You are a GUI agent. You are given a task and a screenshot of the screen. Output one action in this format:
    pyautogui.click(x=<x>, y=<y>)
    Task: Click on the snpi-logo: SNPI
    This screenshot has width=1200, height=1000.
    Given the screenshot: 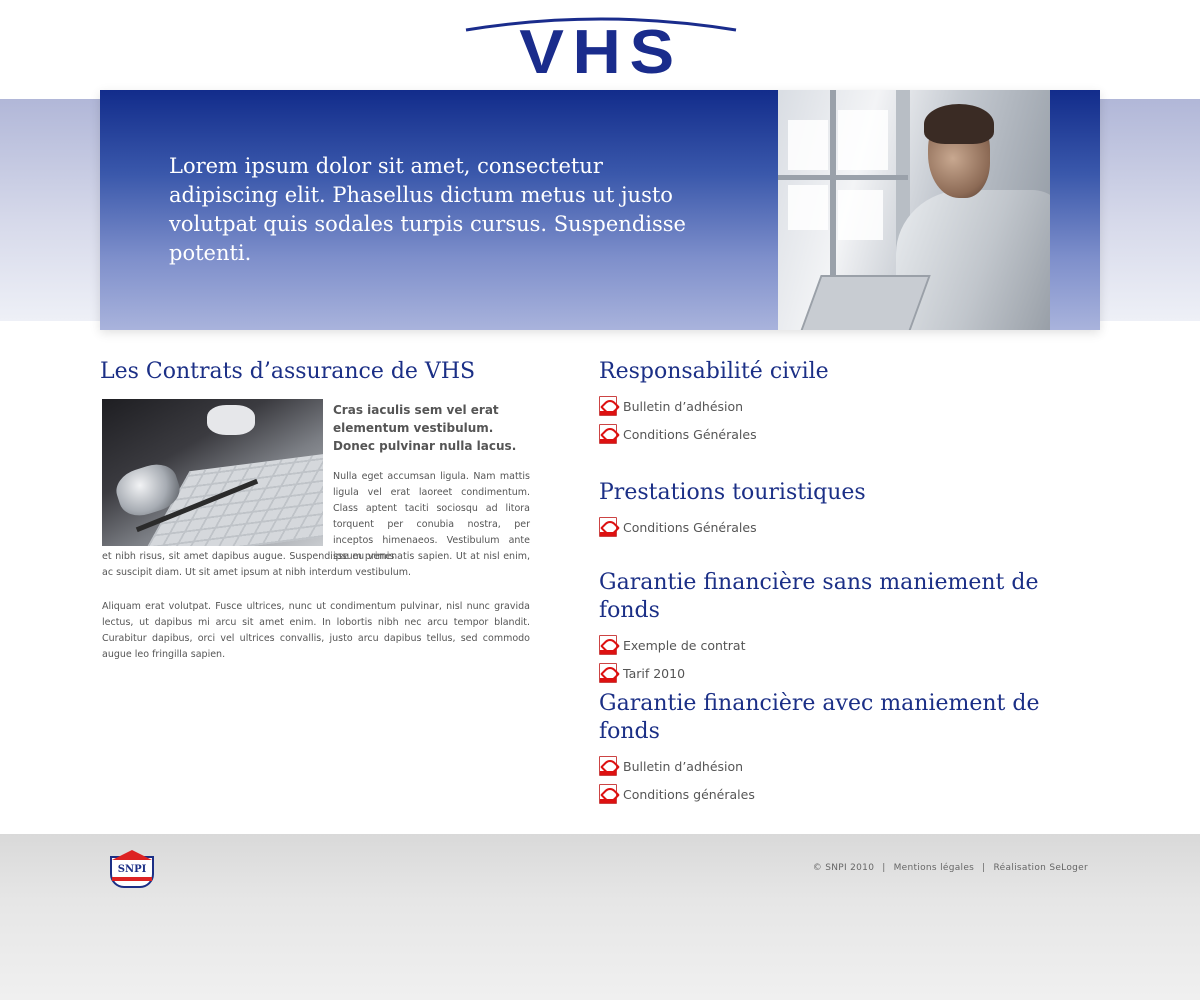 What is the action you would take?
    pyautogui.click(x=132, y=869)
    